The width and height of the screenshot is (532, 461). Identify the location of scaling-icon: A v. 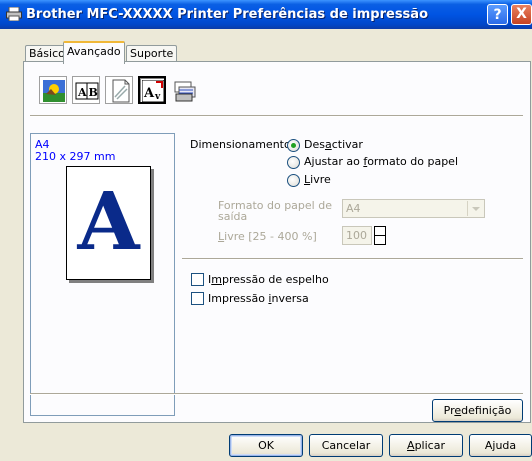
(153, 91).